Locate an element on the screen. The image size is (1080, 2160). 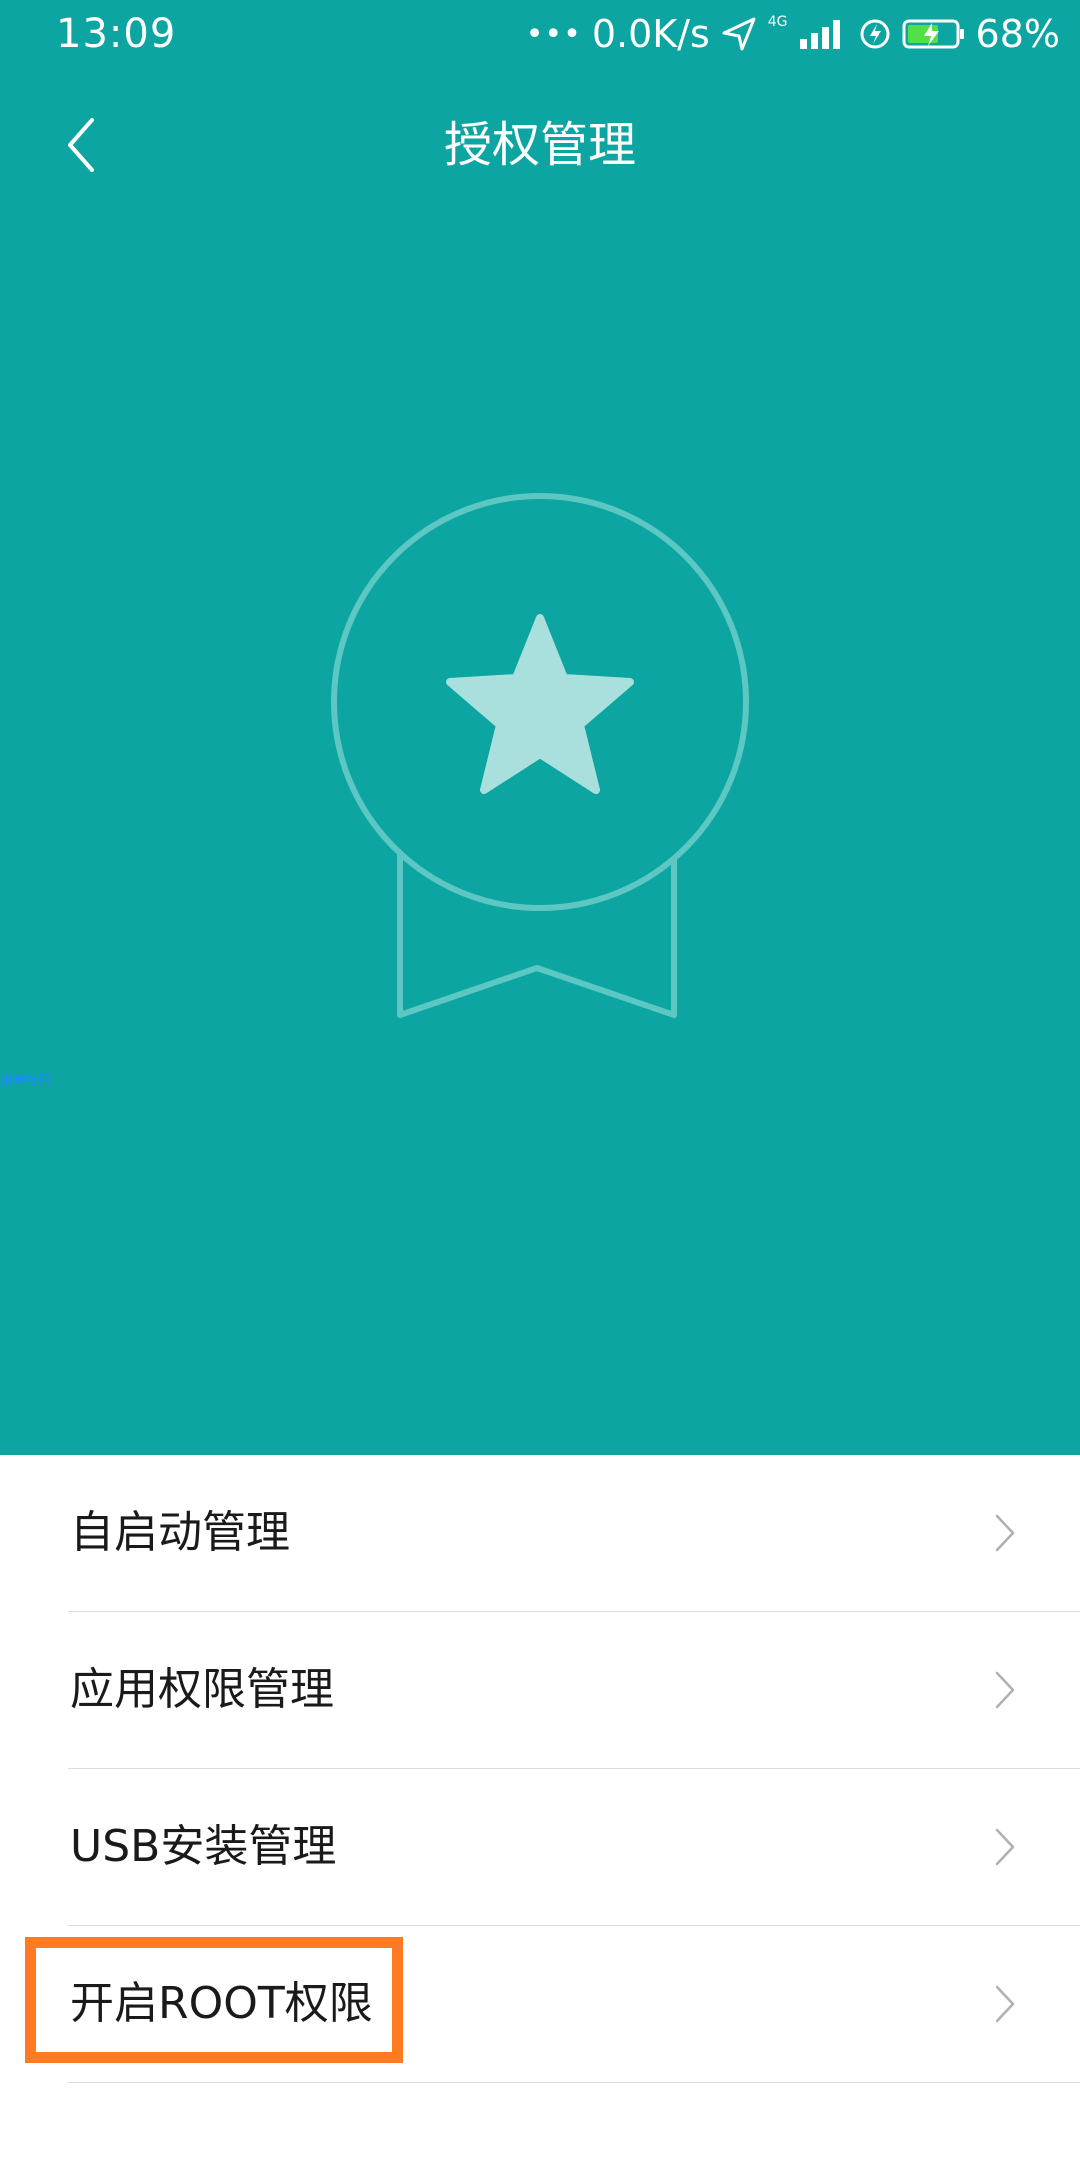
status-right: ••• 0.0K/s 4G 68% is located at coordinates (793, 34).